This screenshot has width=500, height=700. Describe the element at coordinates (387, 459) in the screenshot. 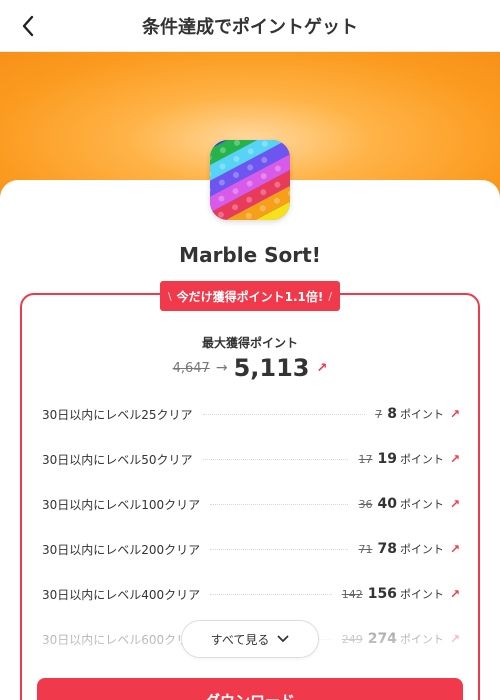

I see `task-new-points: 19` at that location.